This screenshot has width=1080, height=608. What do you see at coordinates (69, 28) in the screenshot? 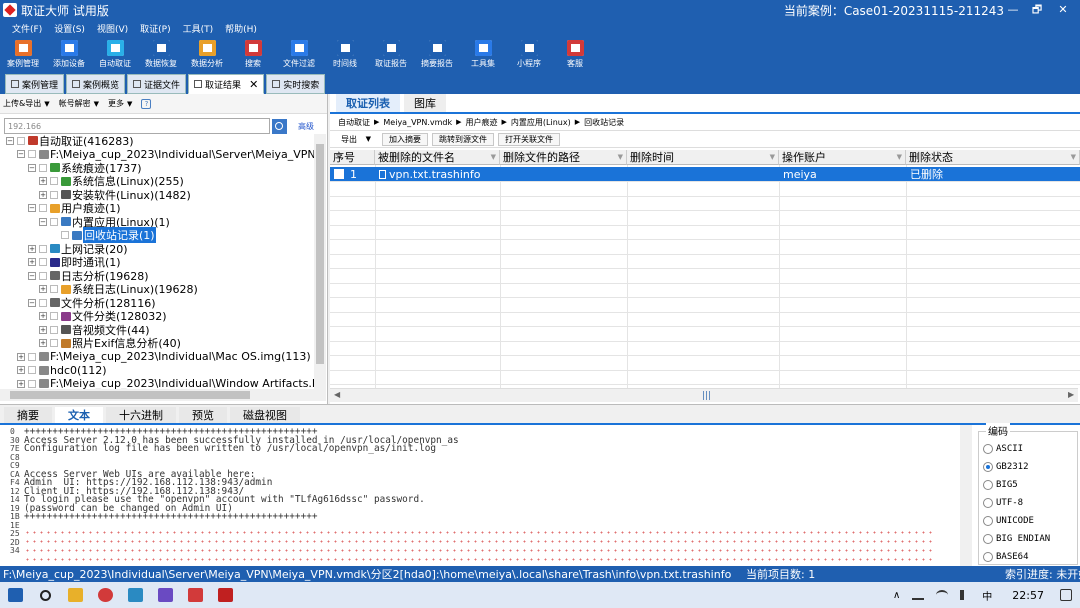
I see `menu-item: 设置(S)` at bounding box center [69, 28].